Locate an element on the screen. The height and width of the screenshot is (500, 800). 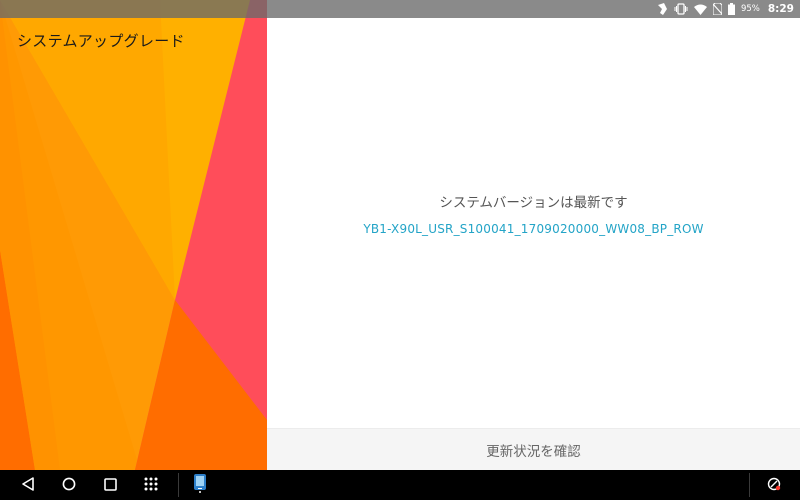
status-bar: 95% 8:29 is located at coordinates (400, 9).